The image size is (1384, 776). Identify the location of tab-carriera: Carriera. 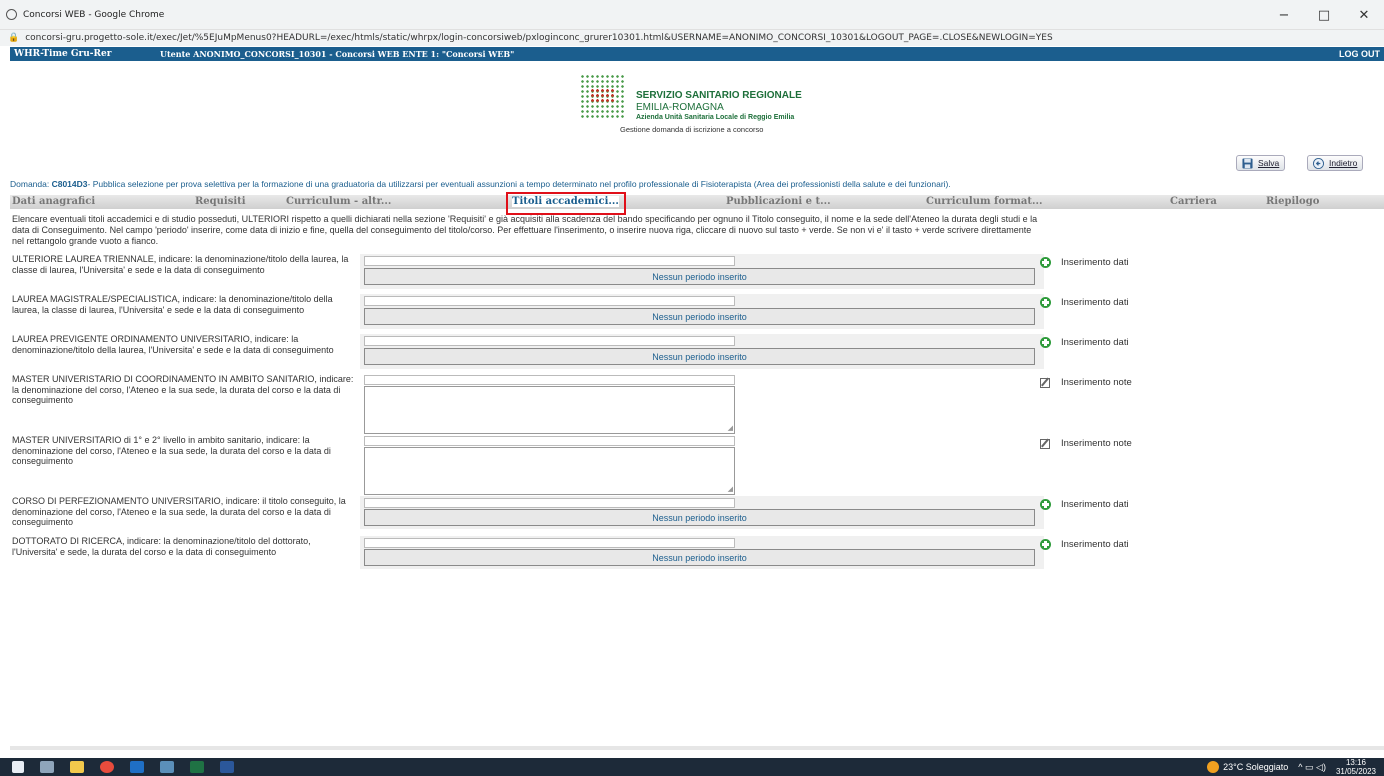
(1193, 201).